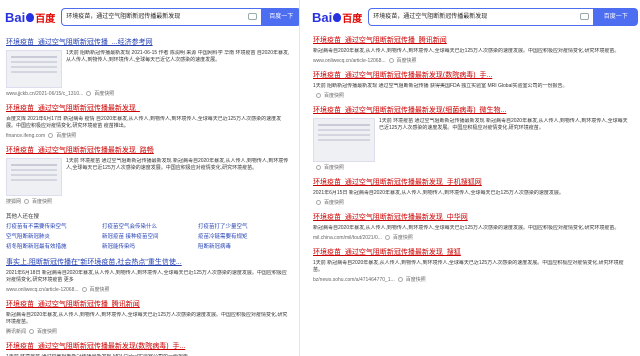 The image size is (640, 356). Describe the element at coordinates (148, 246) in the screenshot. I see `related-search-link: 新冠能传染吗` at that location.